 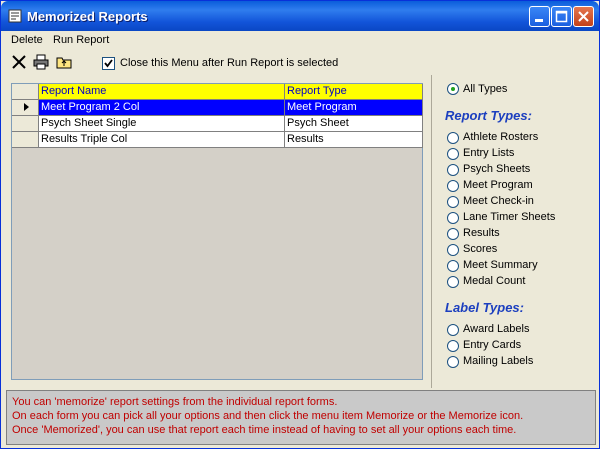 What do you see at coordinates (453, 218) in the screenshot?
I see `radio-lane-timer-sheets` at bounding box center [453, 218].